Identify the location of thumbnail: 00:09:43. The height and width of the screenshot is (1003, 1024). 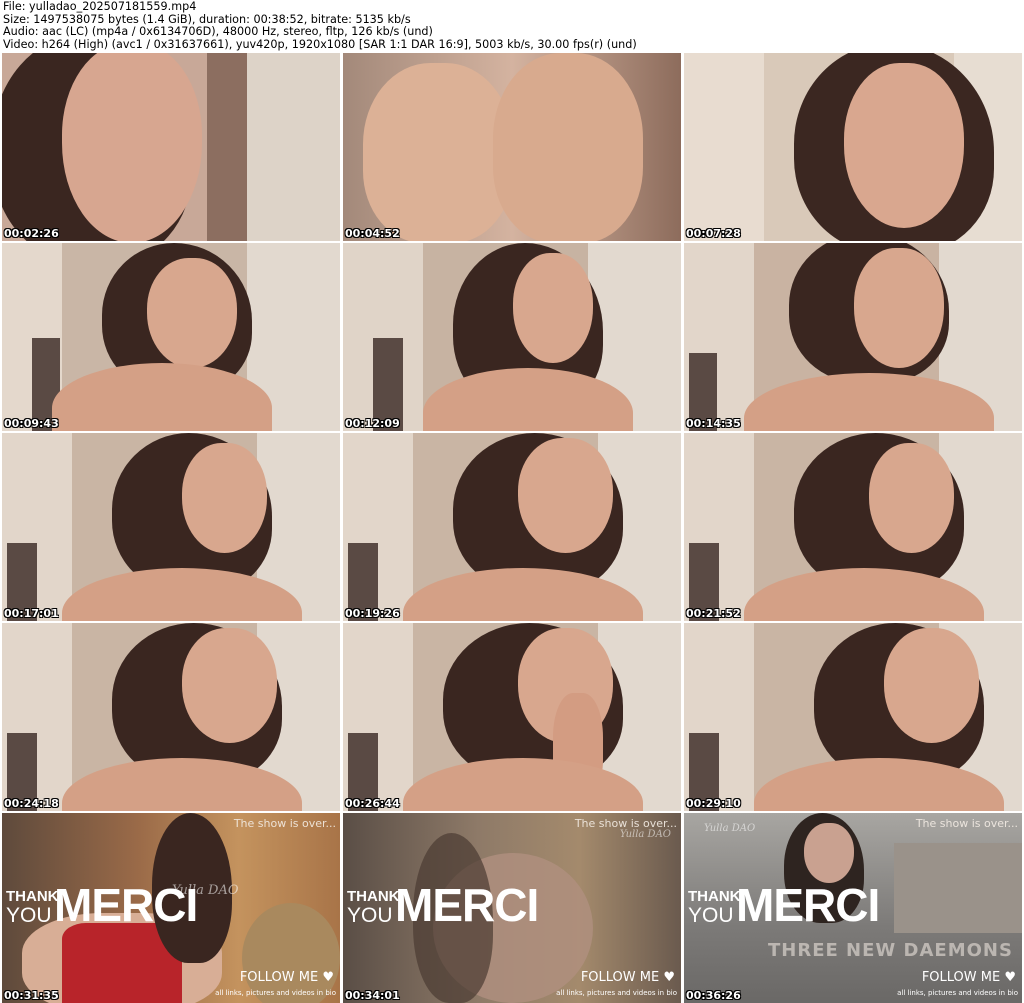
(171, 337).